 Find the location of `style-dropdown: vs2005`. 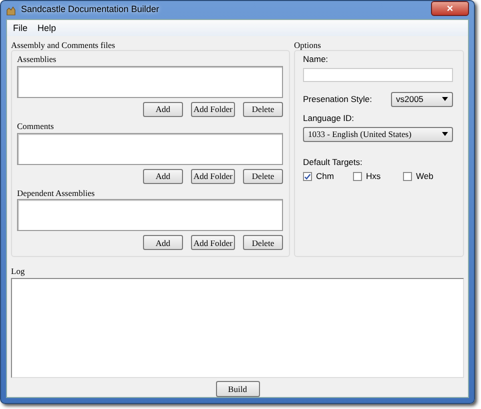

style-dropdown: vs2005 is located at coordinates (422, 99).